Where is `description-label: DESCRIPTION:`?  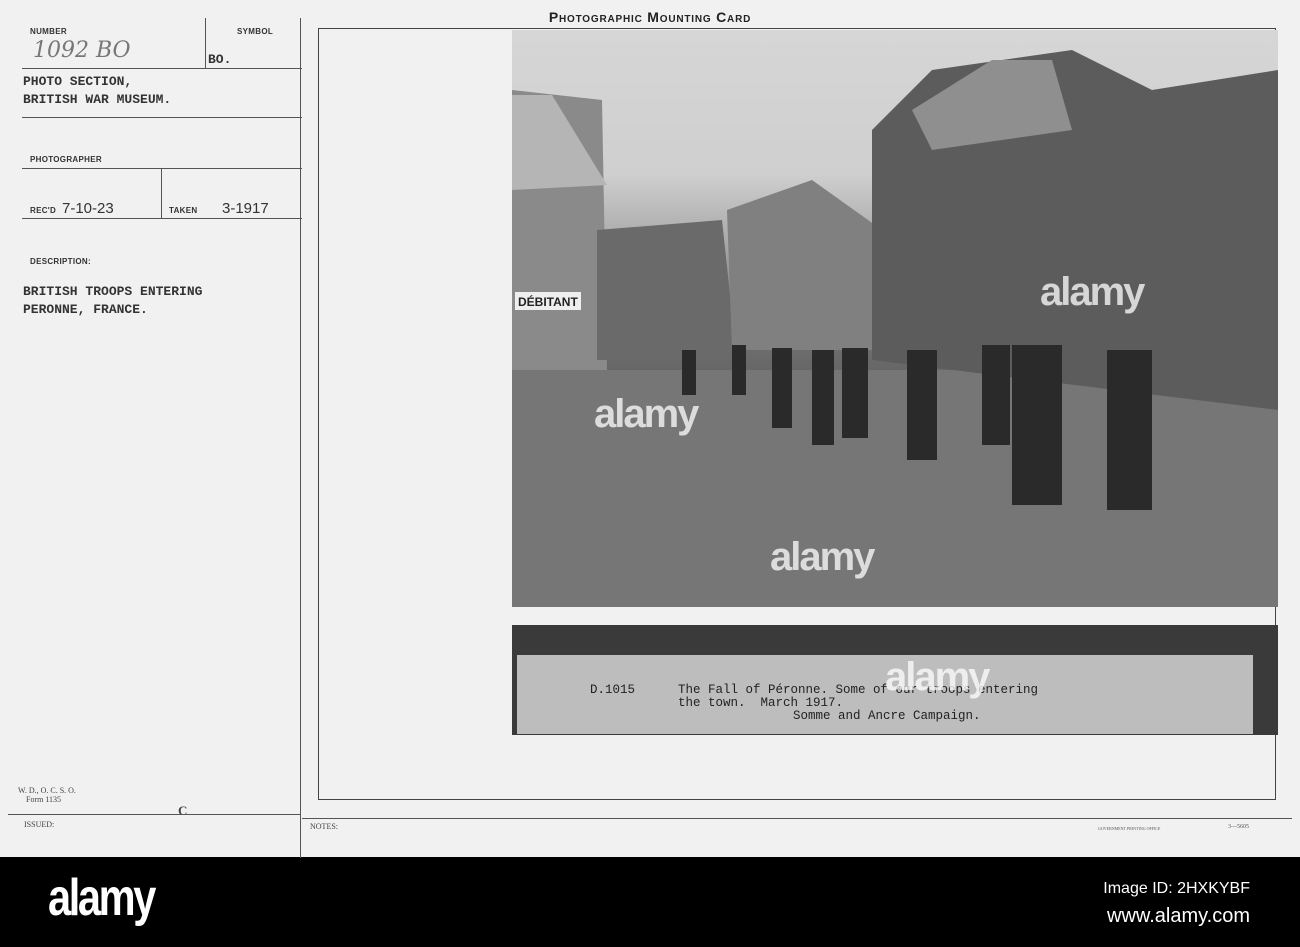
description-label: DESCRIPTION: is located at coordinates (60, 261).